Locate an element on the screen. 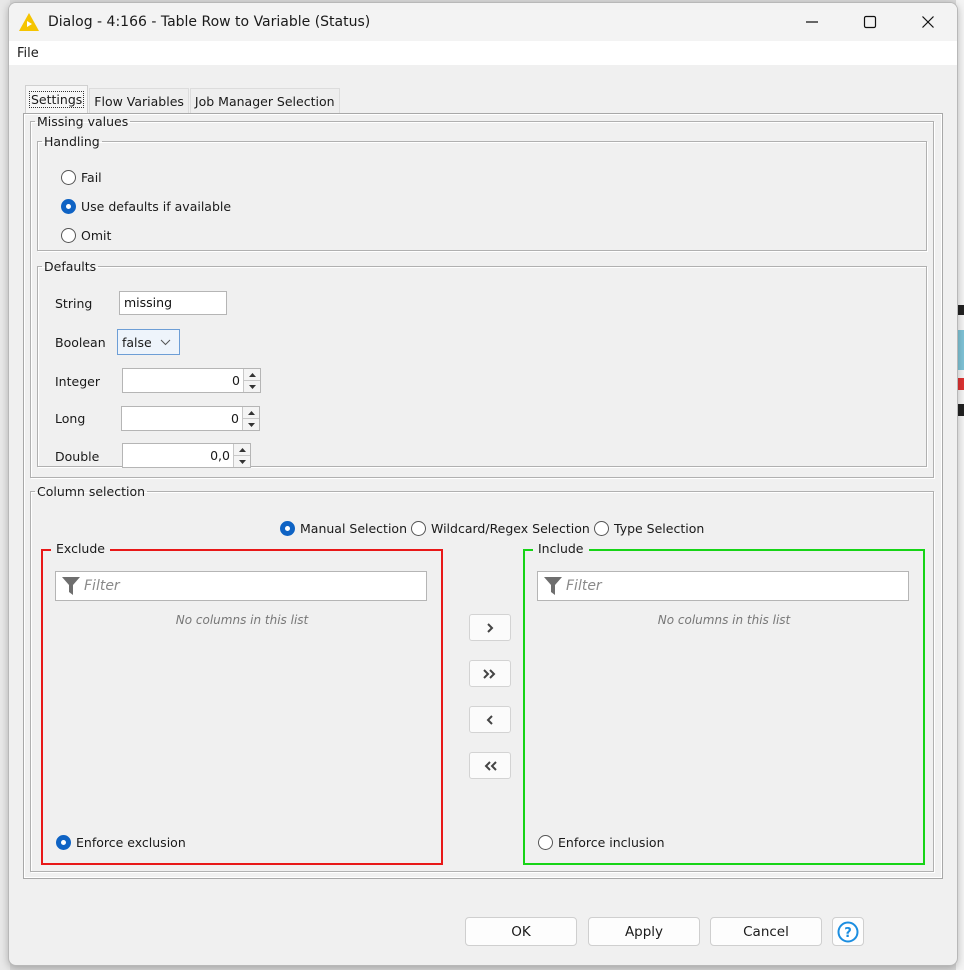 This screenshot has width=964, height=970. radio-manual-selection: Manual Selection is located at coordinates (343, 528).